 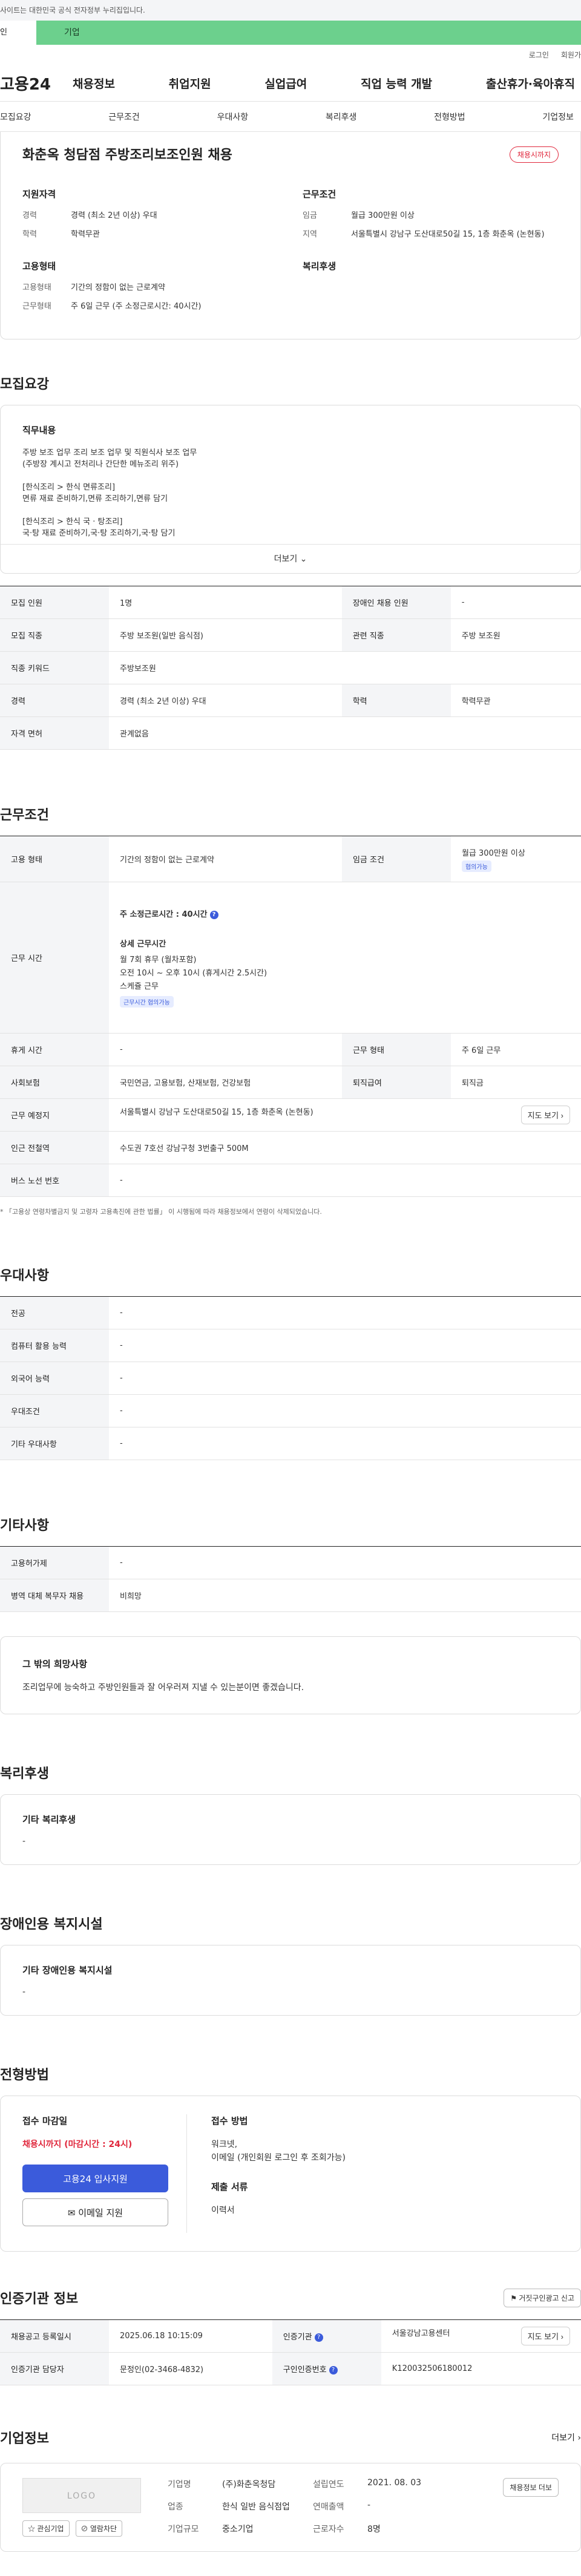 I want to click on table-row: 휴게 시간 - 근무 형태 주 6일 근무, so click(x=290, y=1049).